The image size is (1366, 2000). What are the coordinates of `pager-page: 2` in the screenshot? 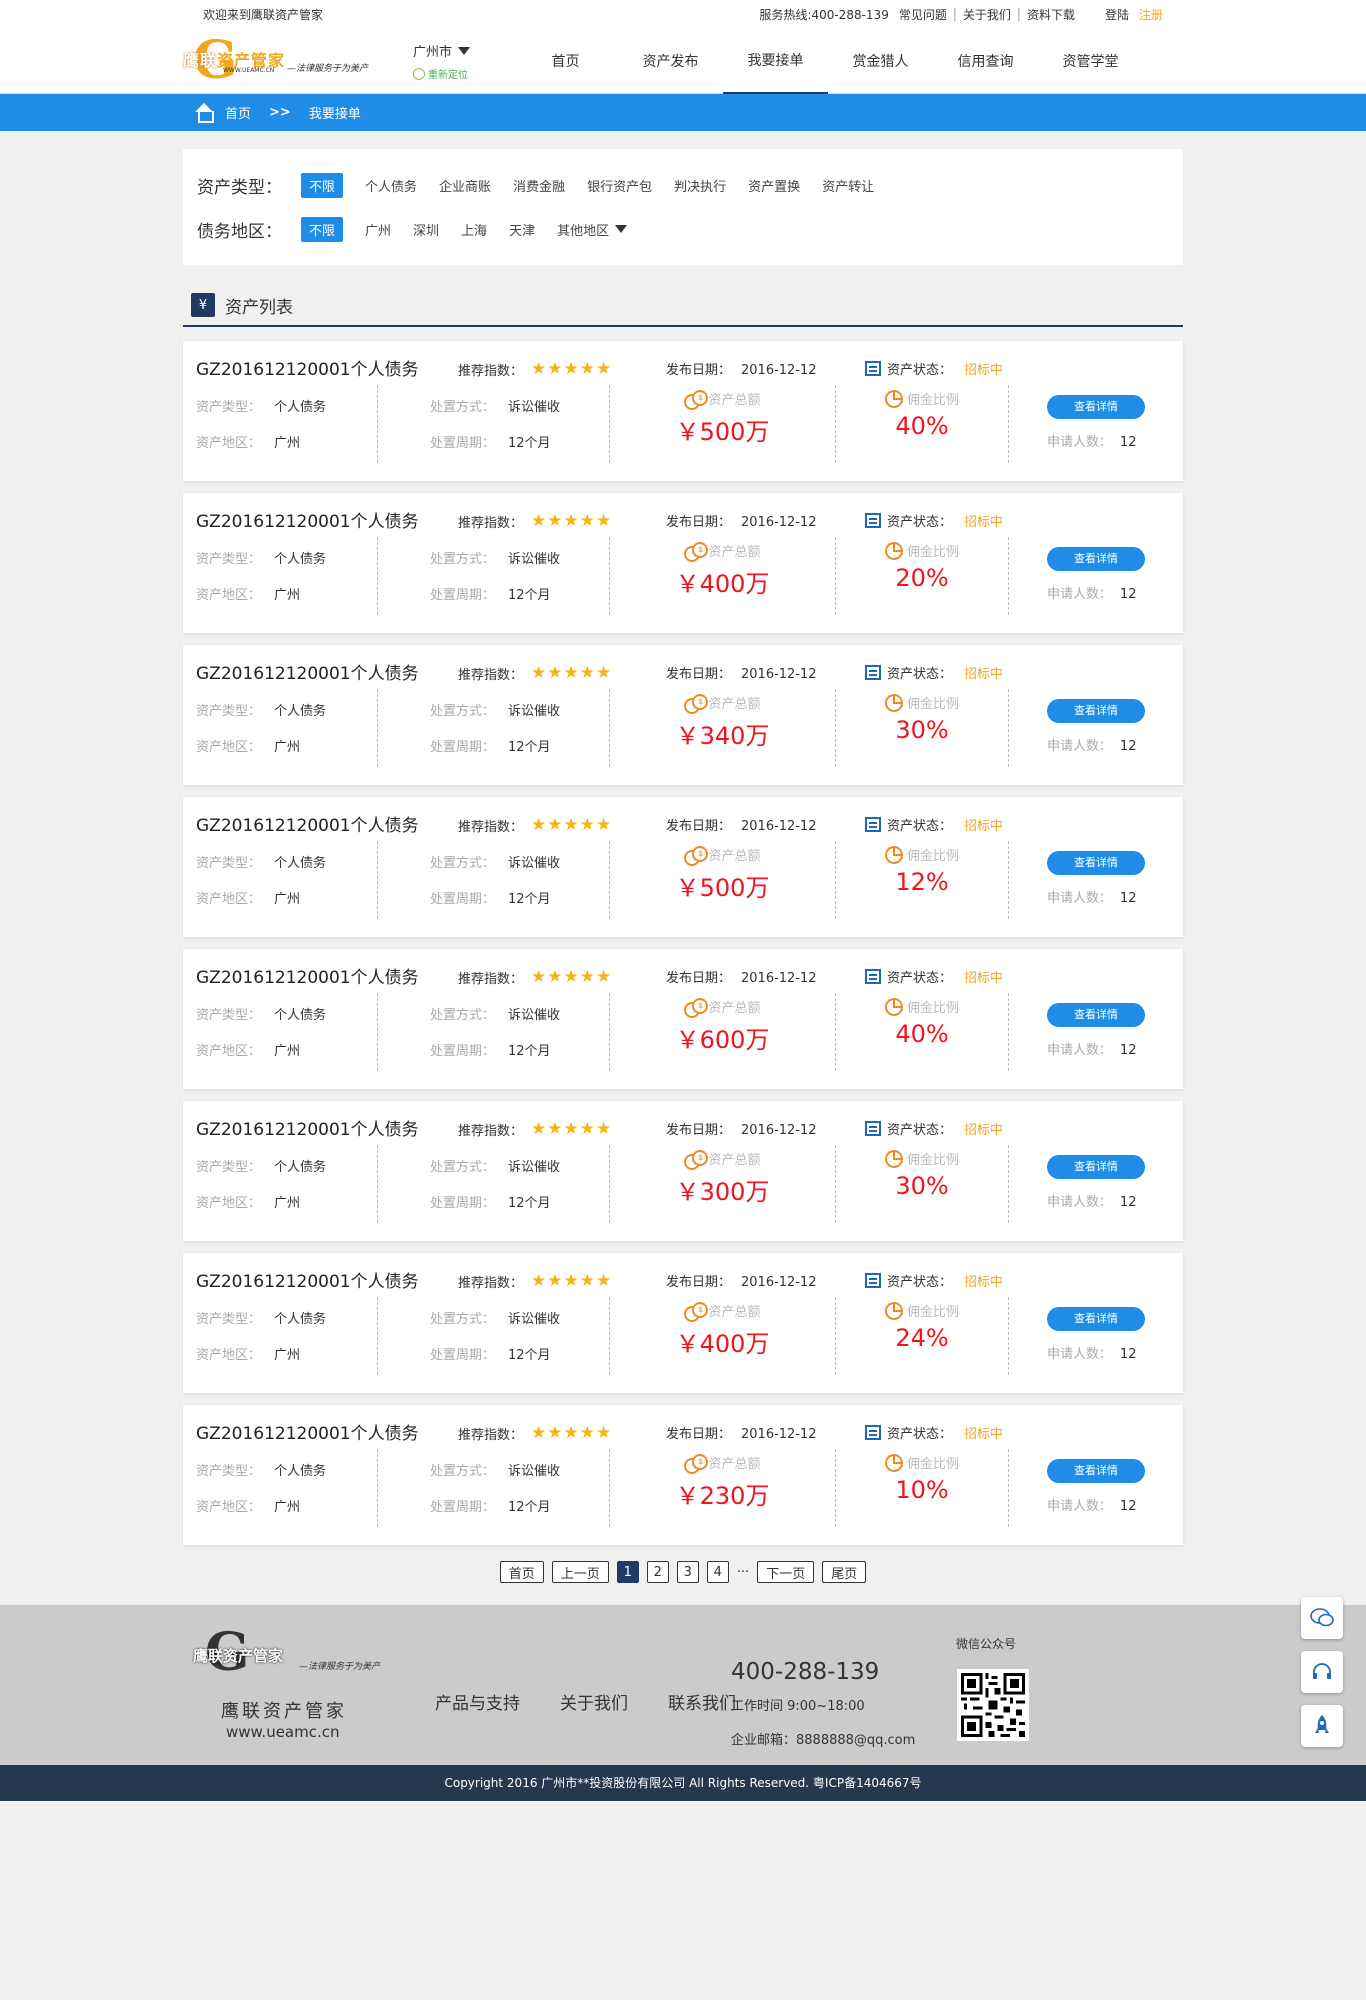 It's located at (657, 1572).